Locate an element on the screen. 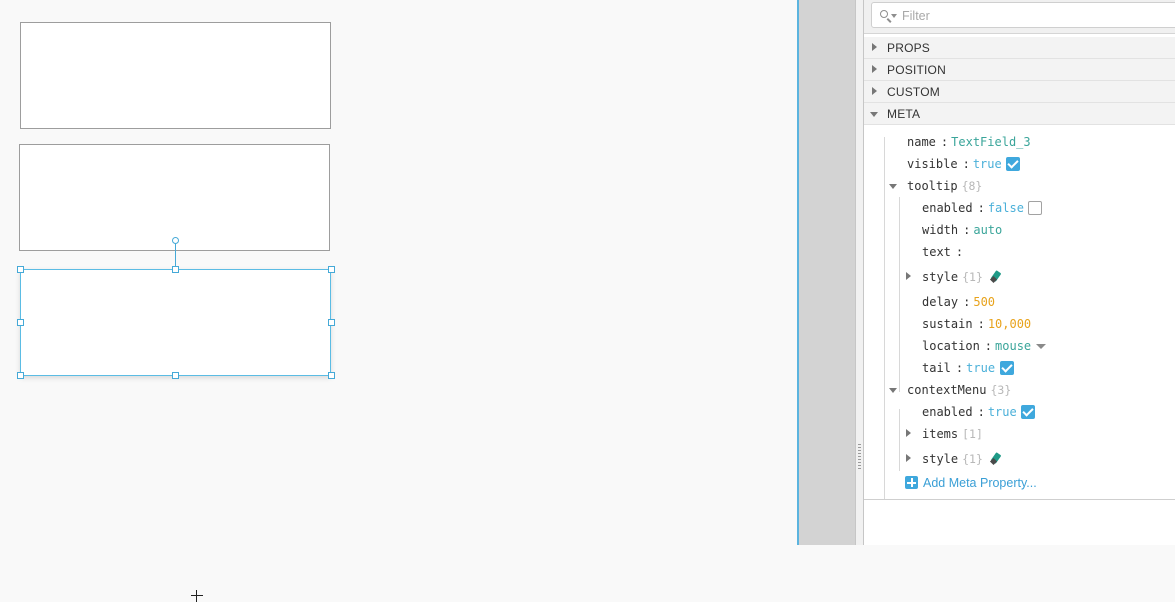  prop-visible: visible: true is located at coordinates (954, 166).